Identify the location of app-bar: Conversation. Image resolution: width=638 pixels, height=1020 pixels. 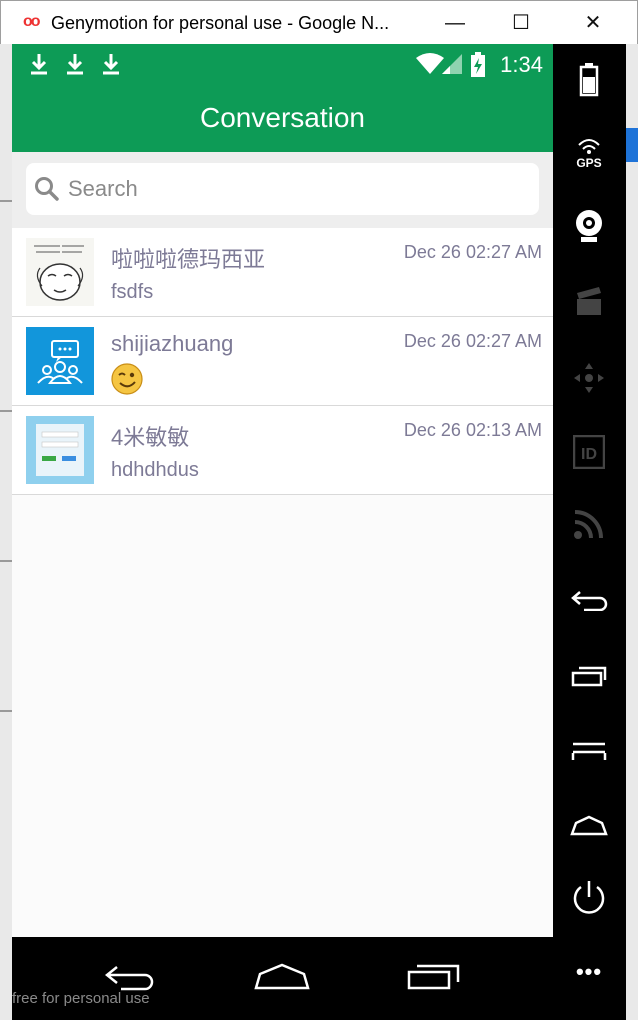
(282, 119).